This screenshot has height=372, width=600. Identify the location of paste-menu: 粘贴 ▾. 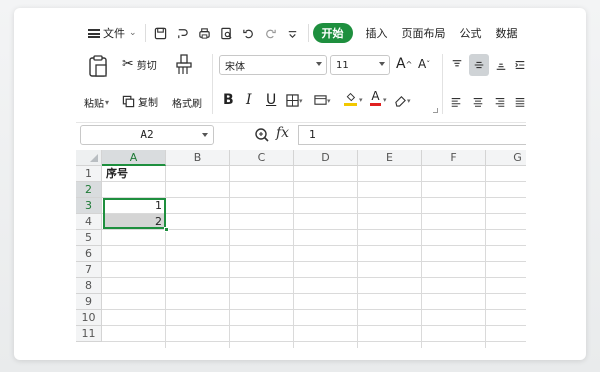
(96, 102).